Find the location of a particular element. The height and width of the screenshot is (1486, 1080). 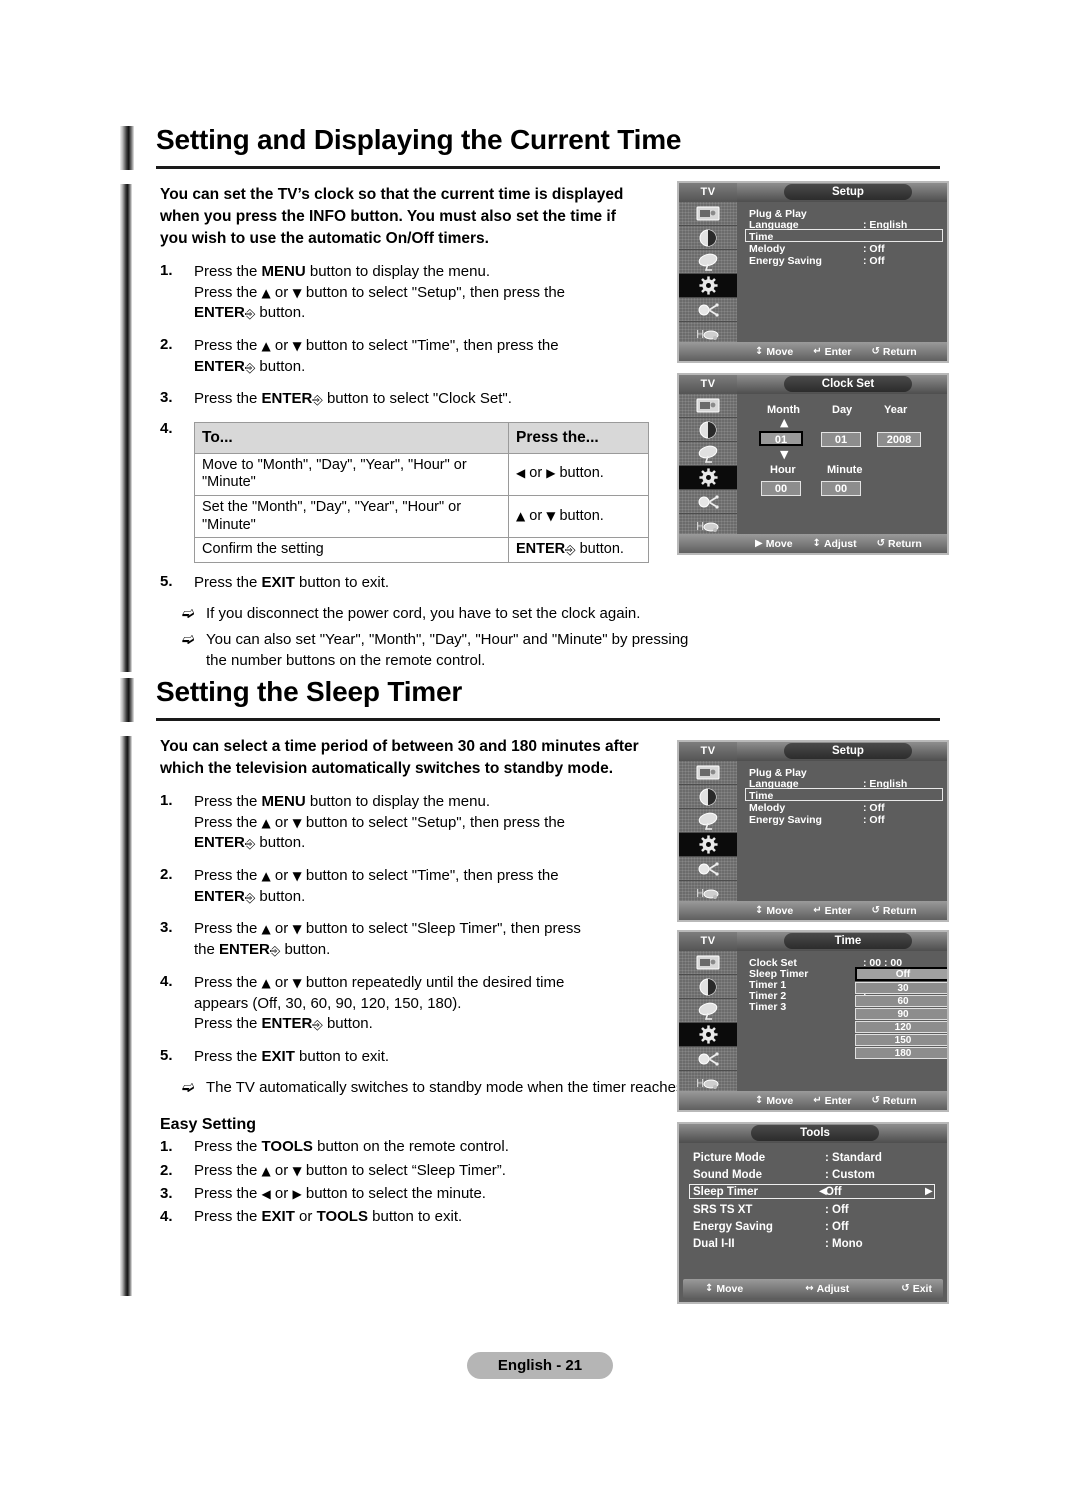

dropdown-option-150: 150 is located at coordinates (901, 1040).